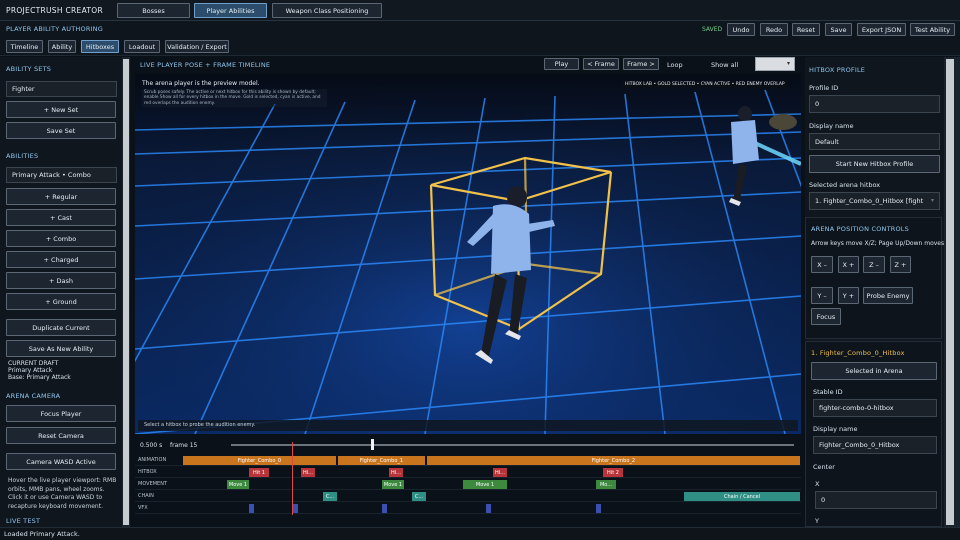 The height and width of the screenshot is (540, 960). Describe the element at coordinates (61, 327) in the screenshot. I see `duplicate-current-button: Duplicate Current` at that location.